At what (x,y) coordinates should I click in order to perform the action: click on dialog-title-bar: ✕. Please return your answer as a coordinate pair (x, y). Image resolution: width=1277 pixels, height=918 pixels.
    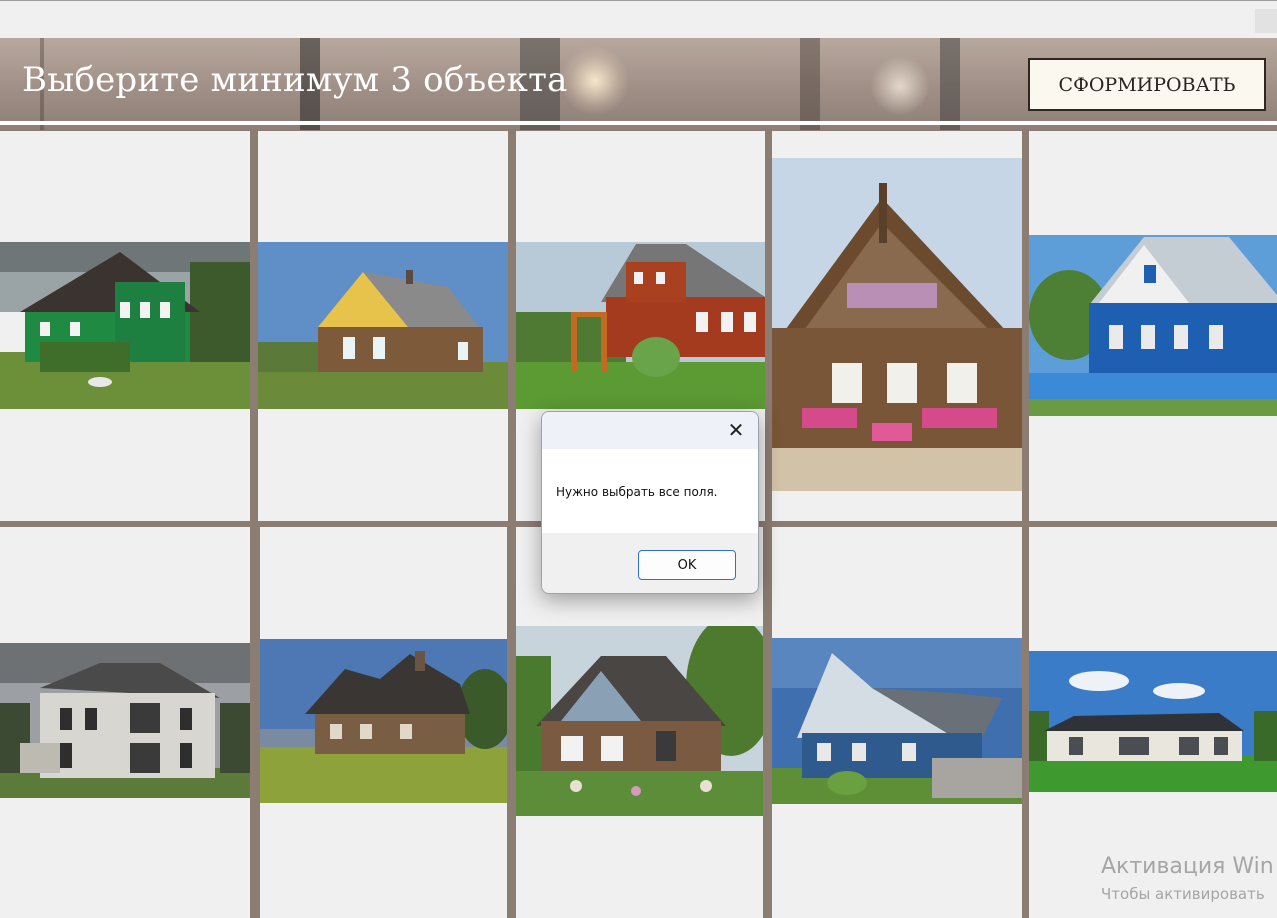
    Looking at the image, I should click on (650, 430).